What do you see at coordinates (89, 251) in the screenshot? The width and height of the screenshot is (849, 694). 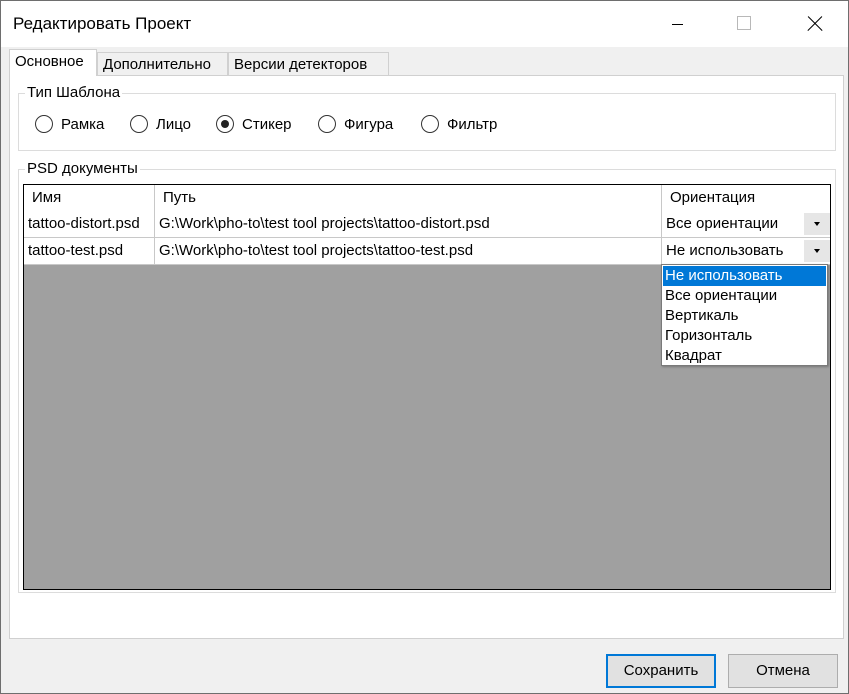 I see `cell-name: tattoo-test.psd` at bounding box center [89, 251].